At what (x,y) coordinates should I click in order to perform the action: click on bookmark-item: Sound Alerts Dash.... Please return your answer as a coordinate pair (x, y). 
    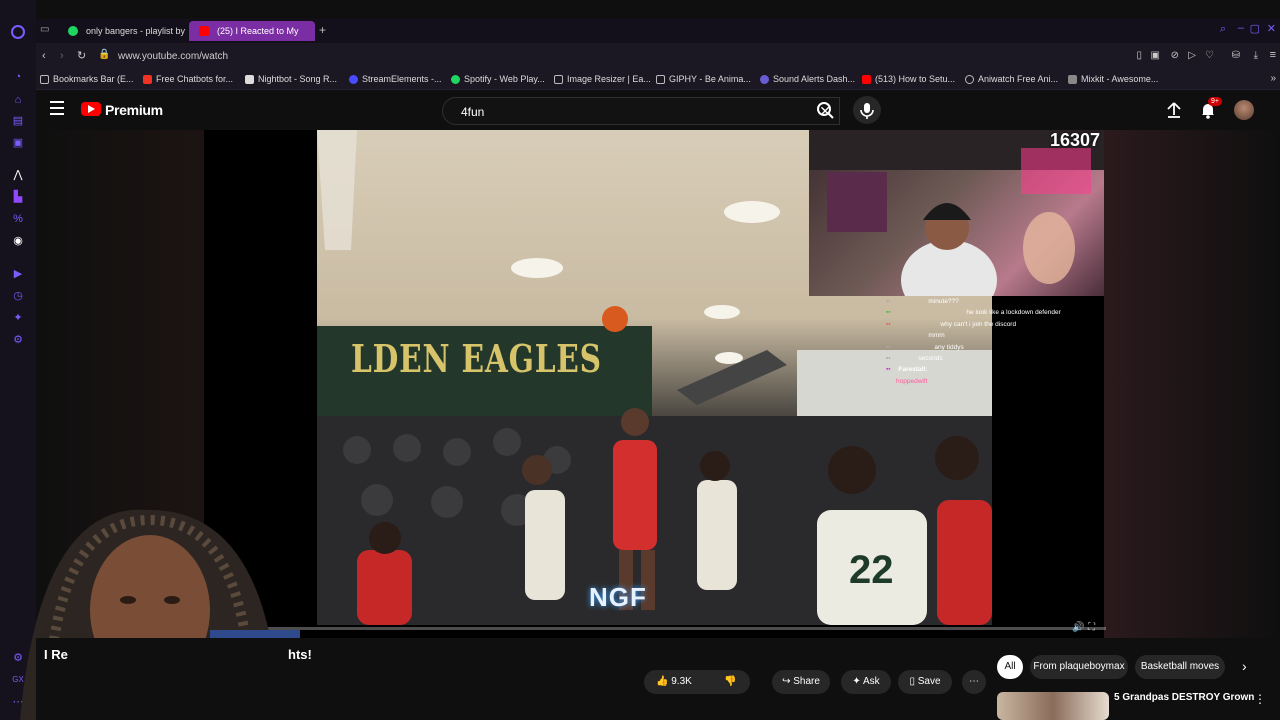
    Looking at the image, I should click on (807, 79).